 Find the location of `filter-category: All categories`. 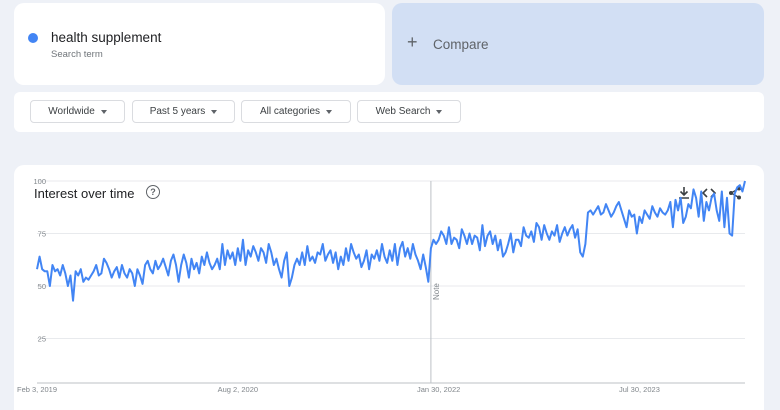

filter-category: All categories is located at coordinates (296, 111).